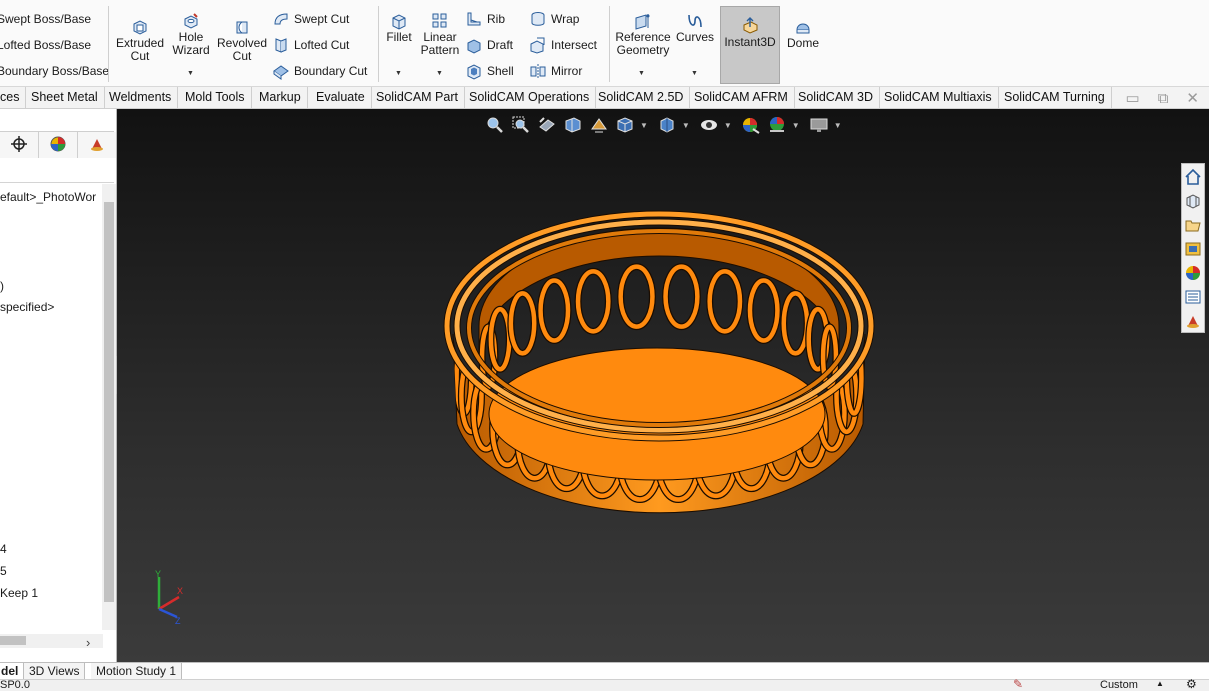 The width and height of the screenshot is (1209, 691). What do you see at coordinates (45, 45) in the screenshot?
I see `lofted-boss-base-button: Lofted Boss/Base` at bounding box center [45, 45].